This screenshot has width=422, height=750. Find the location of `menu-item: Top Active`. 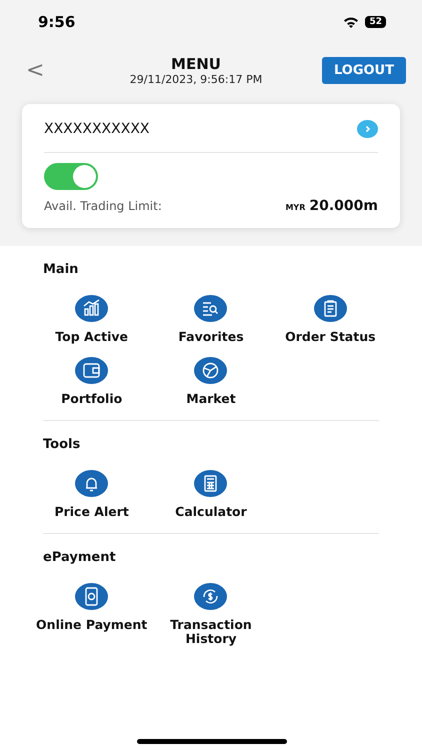

menu-item: Top Active is located at coordinates (92, 319).